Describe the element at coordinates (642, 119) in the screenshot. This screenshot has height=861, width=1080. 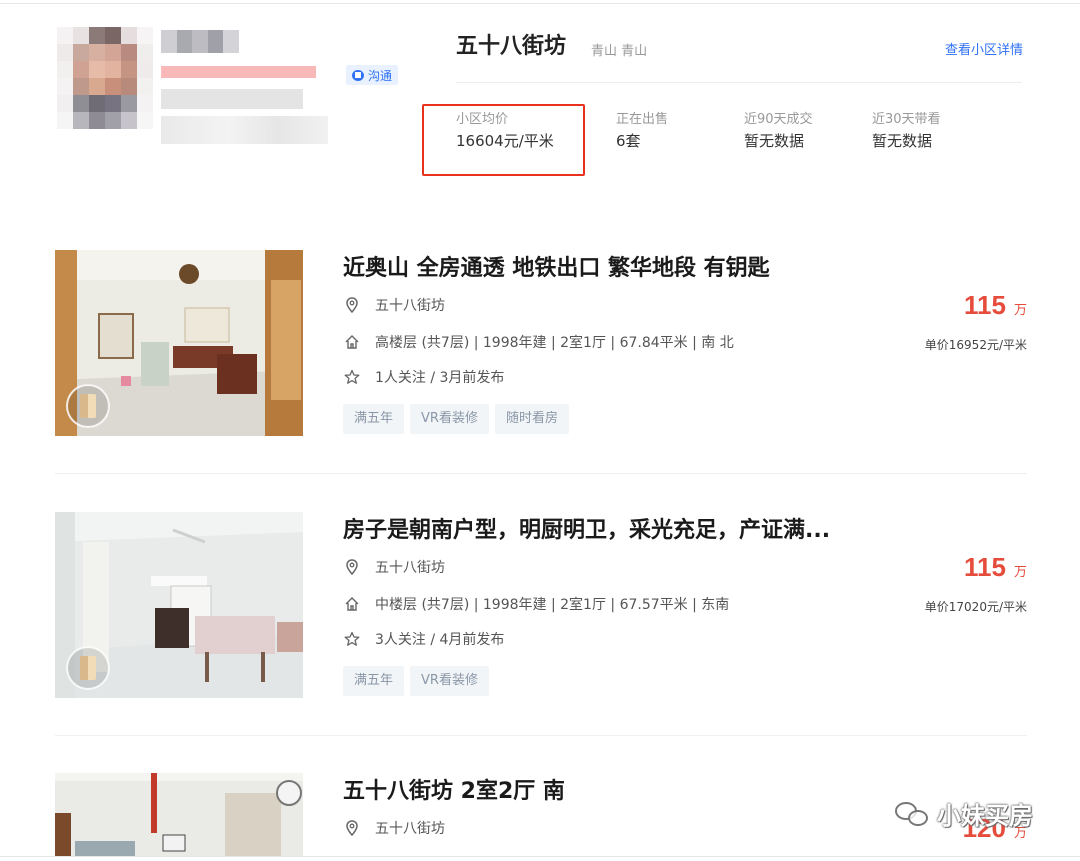
I see `stat-label: 正在出售` at that location.